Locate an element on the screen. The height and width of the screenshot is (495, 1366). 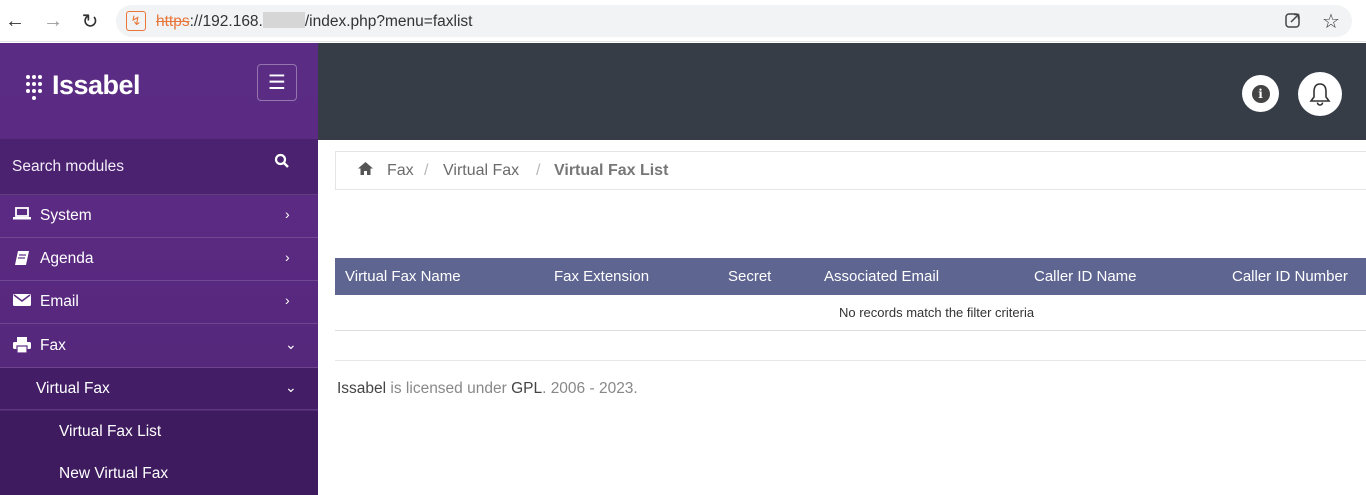
book-icon is located at coordinates (22, 260).